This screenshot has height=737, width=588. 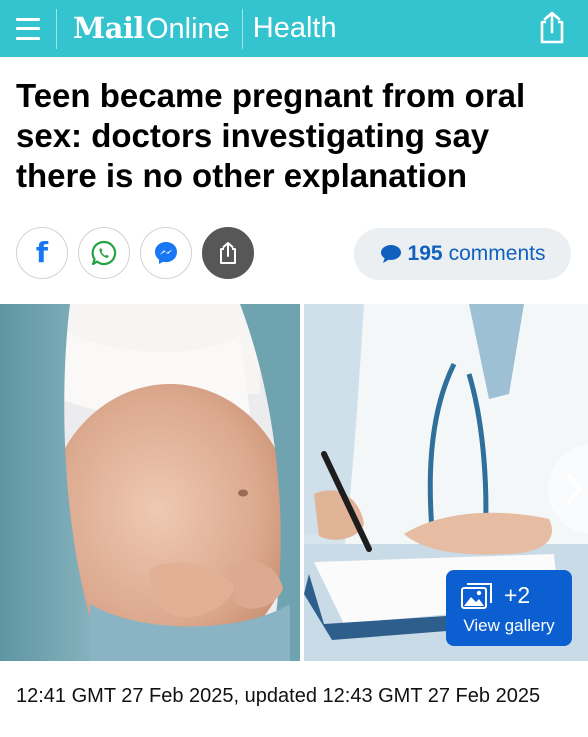 What do you see at coordinates (497, 253) in the screenshot?
I see `comments-label: comments` at bounding box center [497, 253].